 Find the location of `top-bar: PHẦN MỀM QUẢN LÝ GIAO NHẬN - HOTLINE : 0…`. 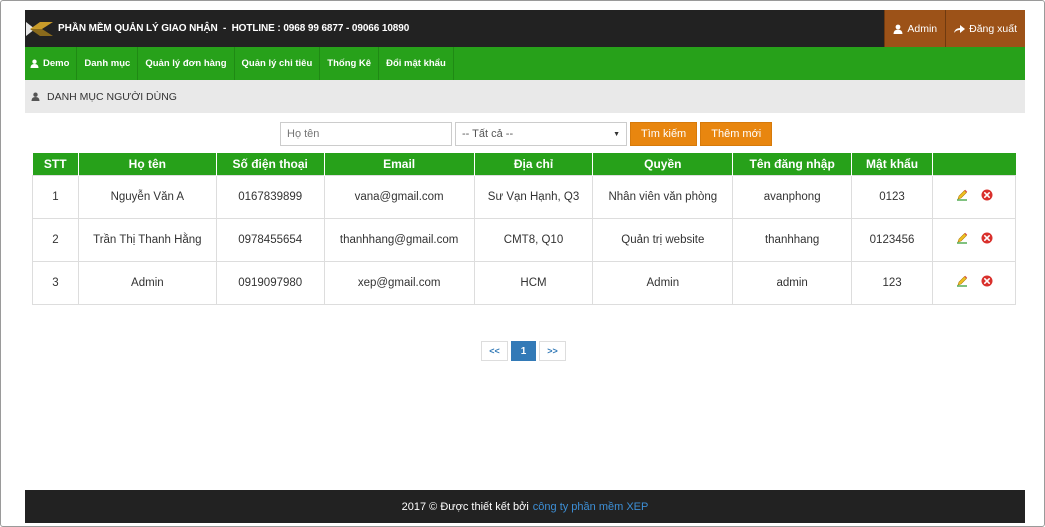

top-bar: PHẦN MỀM QUẢN LÝ GIAO NHẬN - HOTLINE : 0… is located at coordinates (525, 28).